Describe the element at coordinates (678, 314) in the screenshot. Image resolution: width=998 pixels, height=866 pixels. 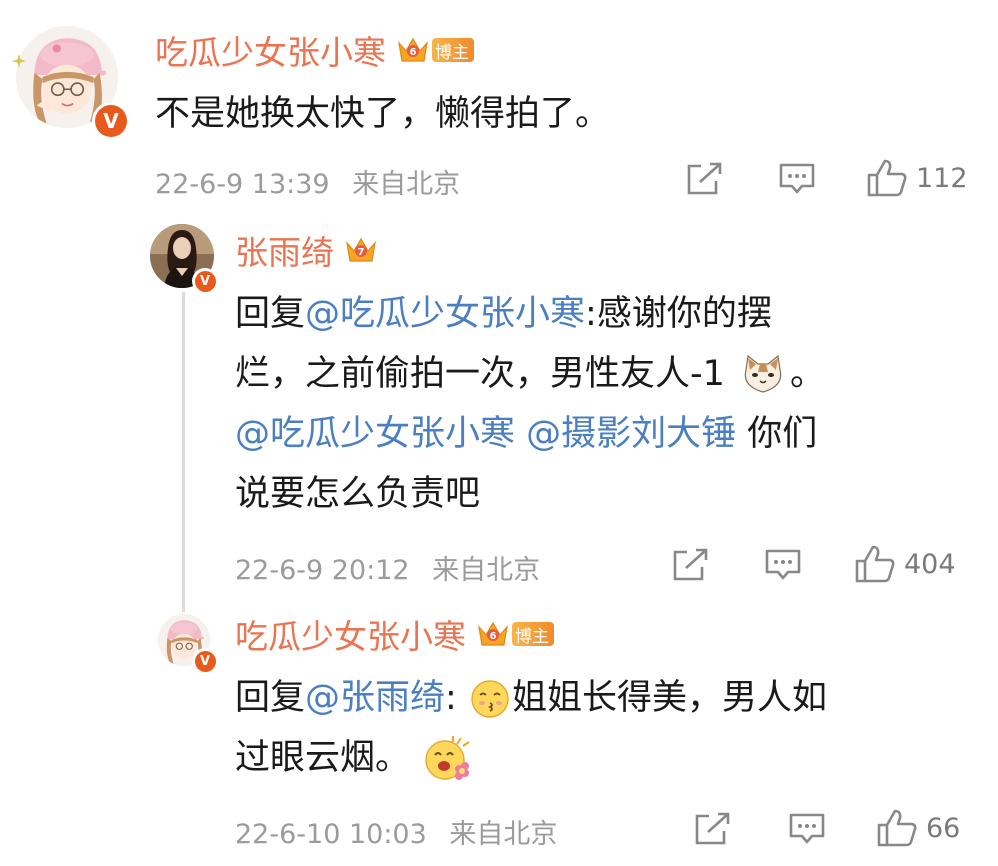
I see `text-segment: :感谢你的摆` at that location.